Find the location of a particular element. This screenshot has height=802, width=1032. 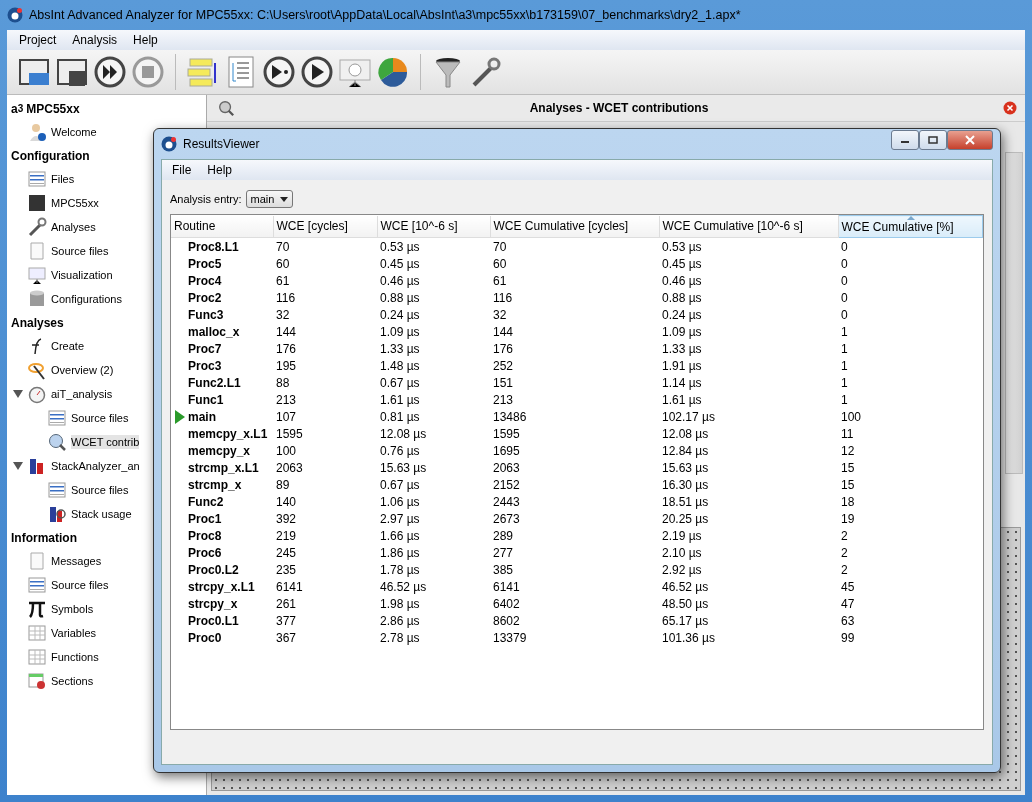

table-cell-text: 20.25 µs is located at coordinates (685, 518).